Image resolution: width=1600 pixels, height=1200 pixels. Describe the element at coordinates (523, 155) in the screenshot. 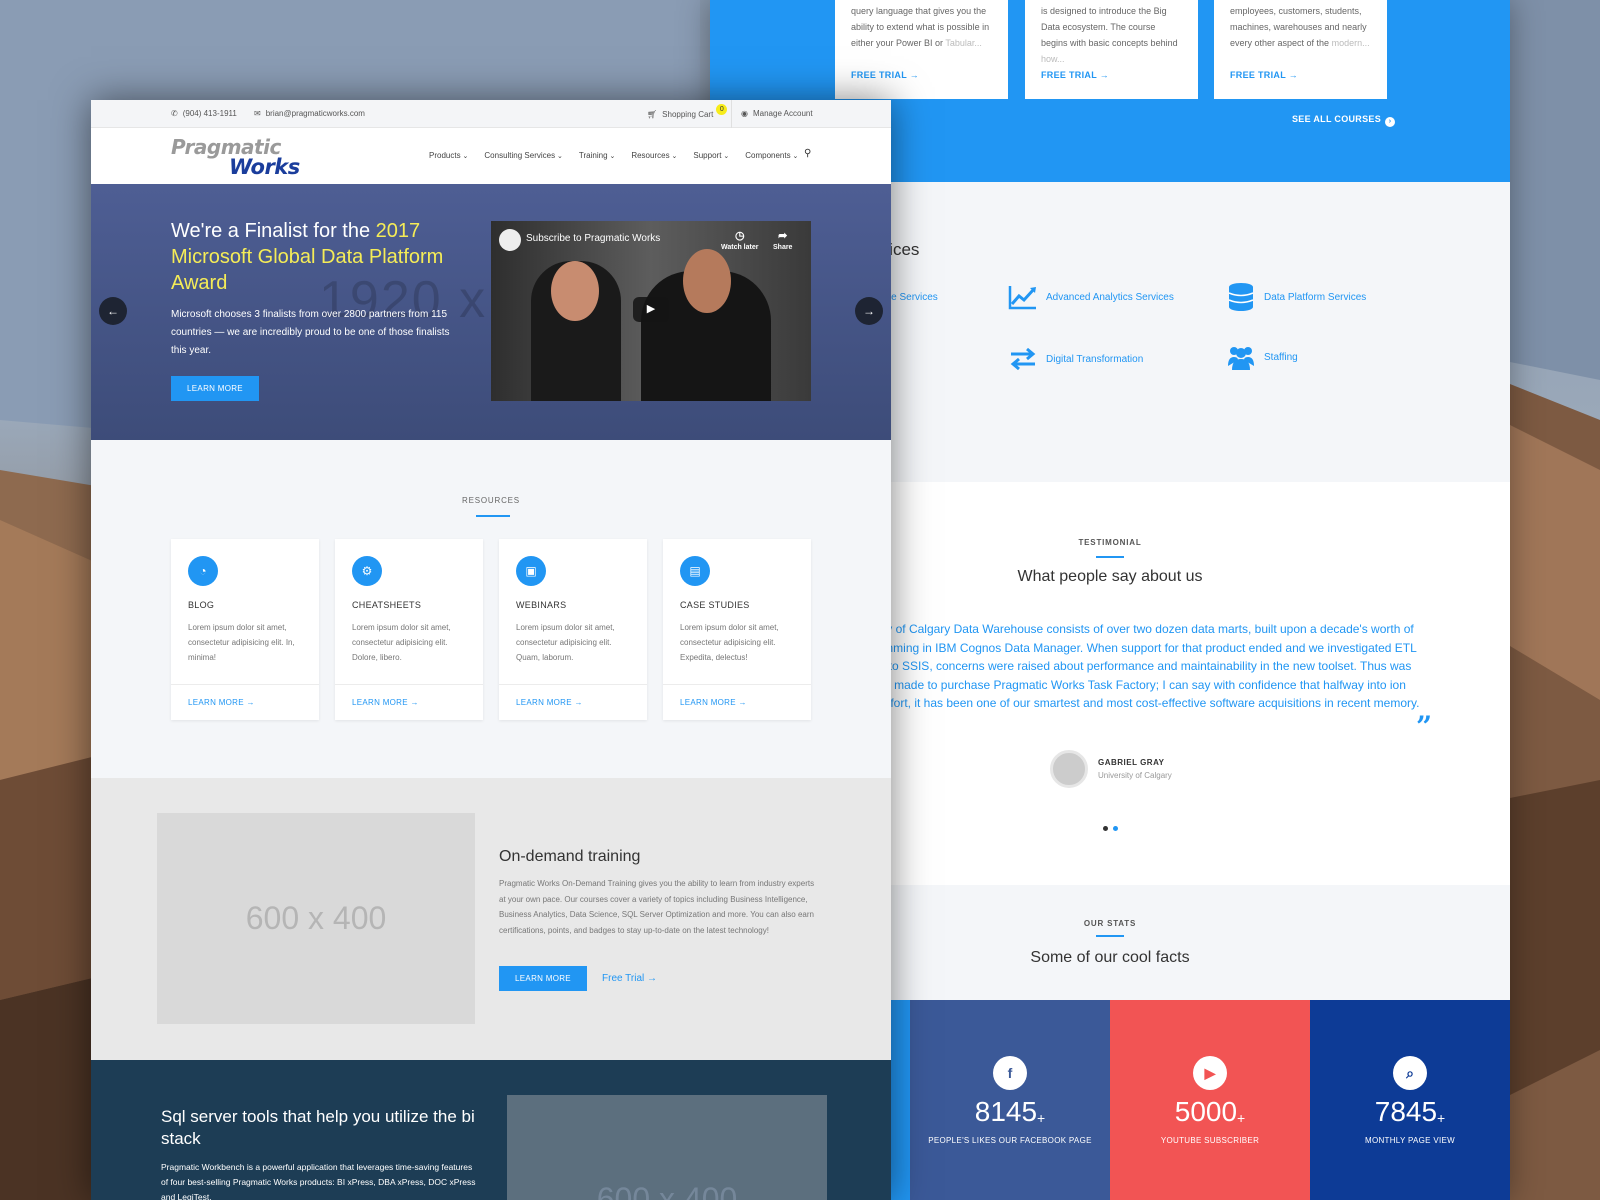

I see `nav-consulting-services: Consulting Services` at that location.